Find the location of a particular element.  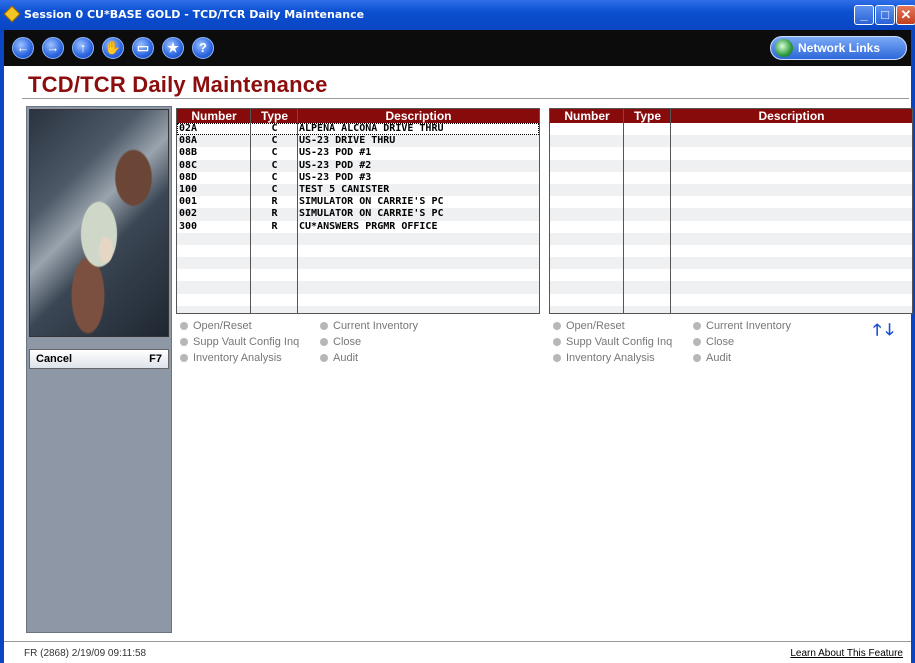

maximize-button: □ is located at coordinates (885, 15).